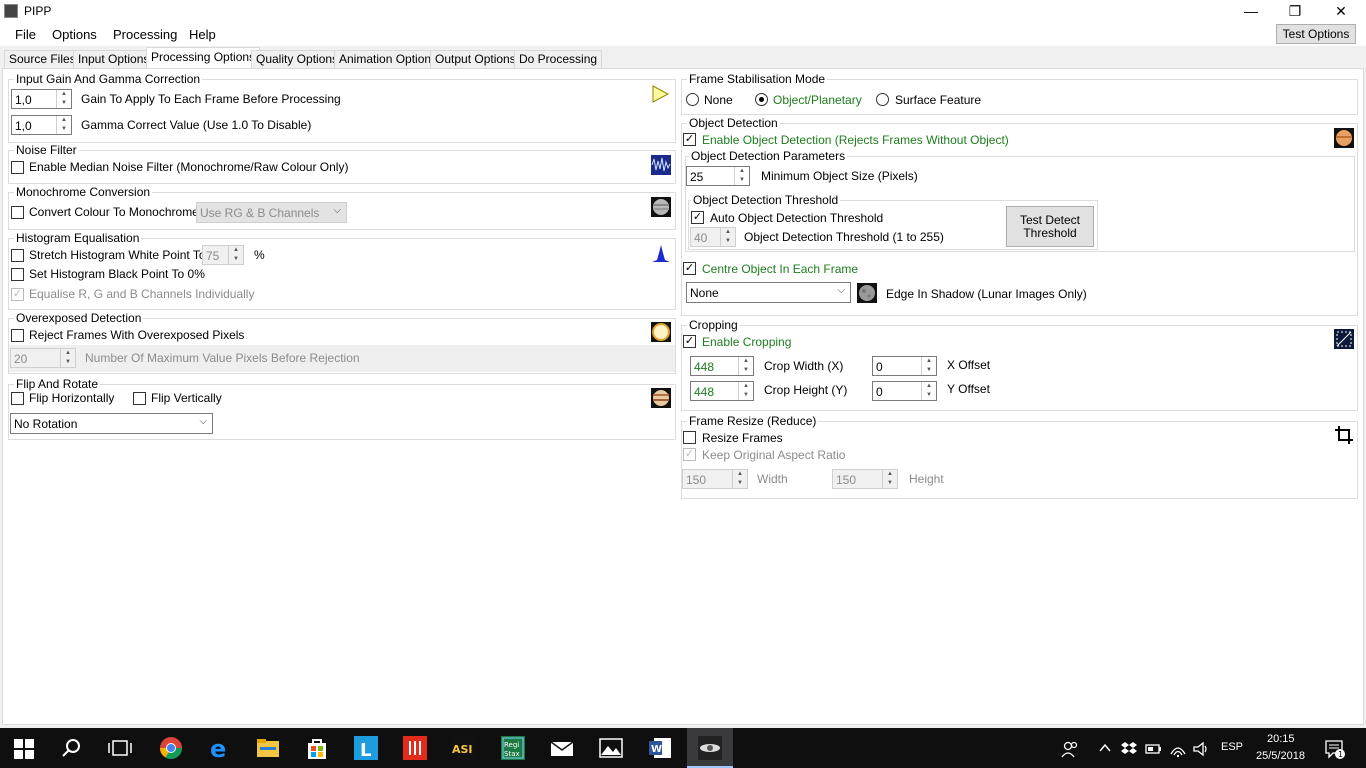 The image size is (1366, 768). What do you see at coordinates (475, 59) in the screenshot?
I see `tab-output-options: Output Options` at bounding box center [475, 59].